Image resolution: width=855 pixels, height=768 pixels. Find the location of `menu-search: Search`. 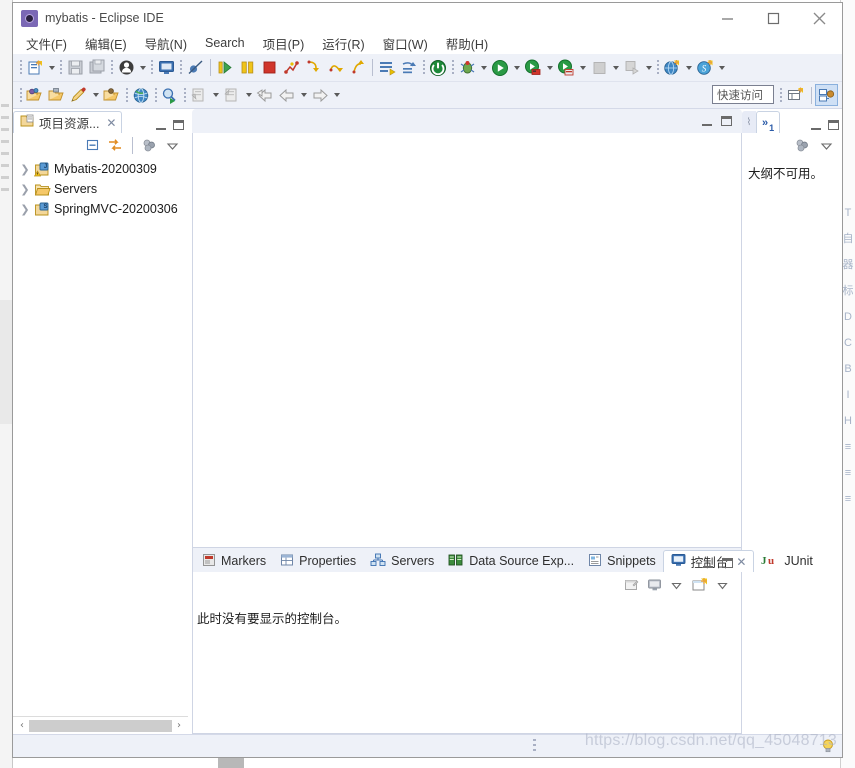

menu-search: Search is located at coordinates (225, 43).